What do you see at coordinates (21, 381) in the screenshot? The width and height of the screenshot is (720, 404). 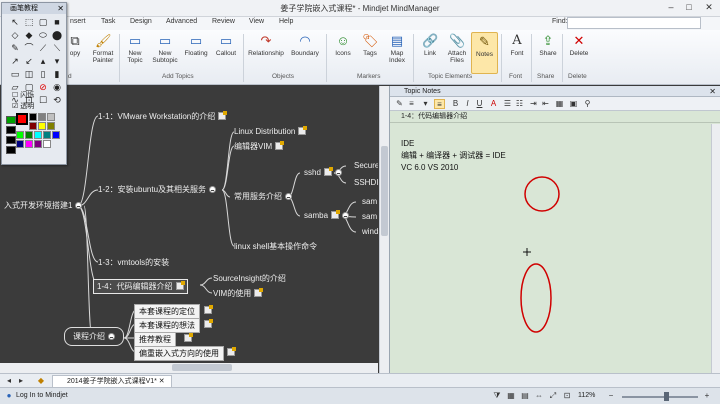 I see `tab-scroll-right-icon: ▸` at bounding box center [21, 381].